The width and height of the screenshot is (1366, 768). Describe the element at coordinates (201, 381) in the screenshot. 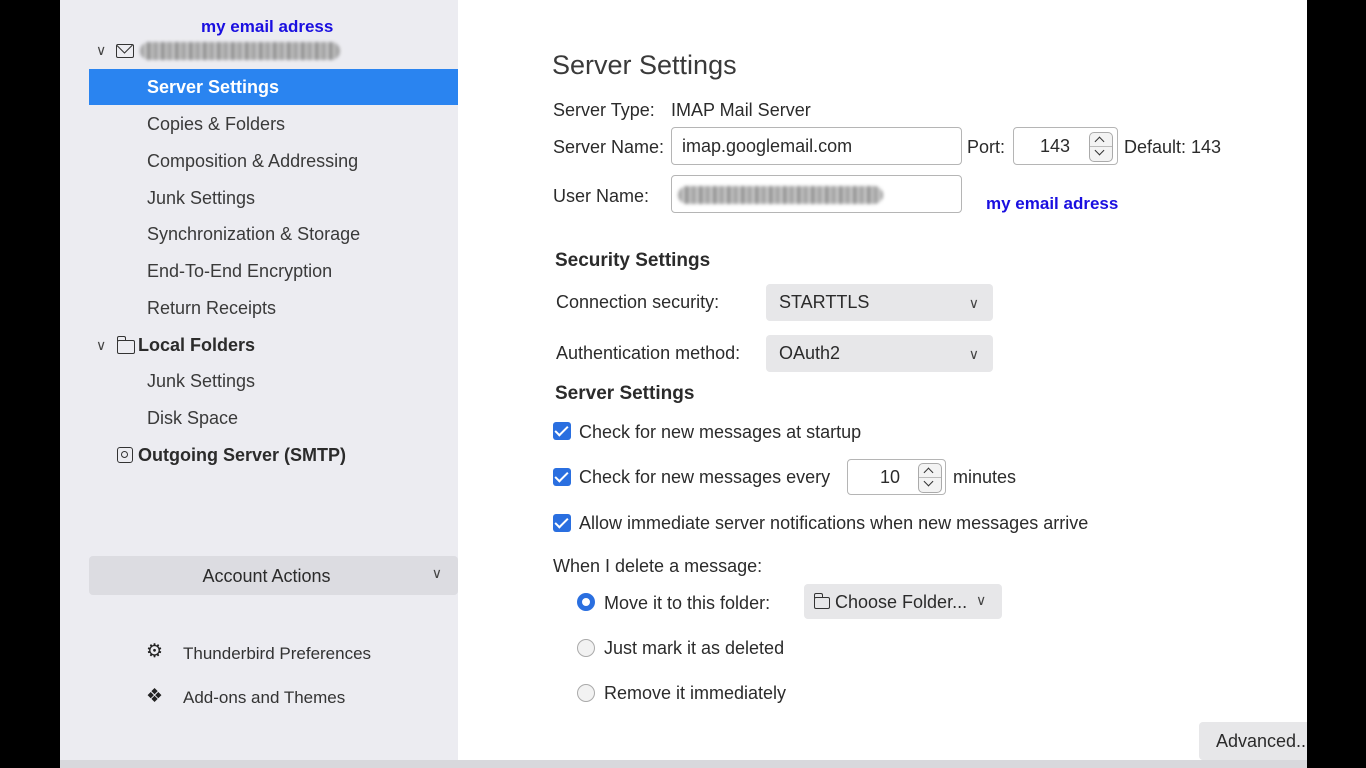

I see `sidebar-item-local-junk: Junk Settings` at that location.